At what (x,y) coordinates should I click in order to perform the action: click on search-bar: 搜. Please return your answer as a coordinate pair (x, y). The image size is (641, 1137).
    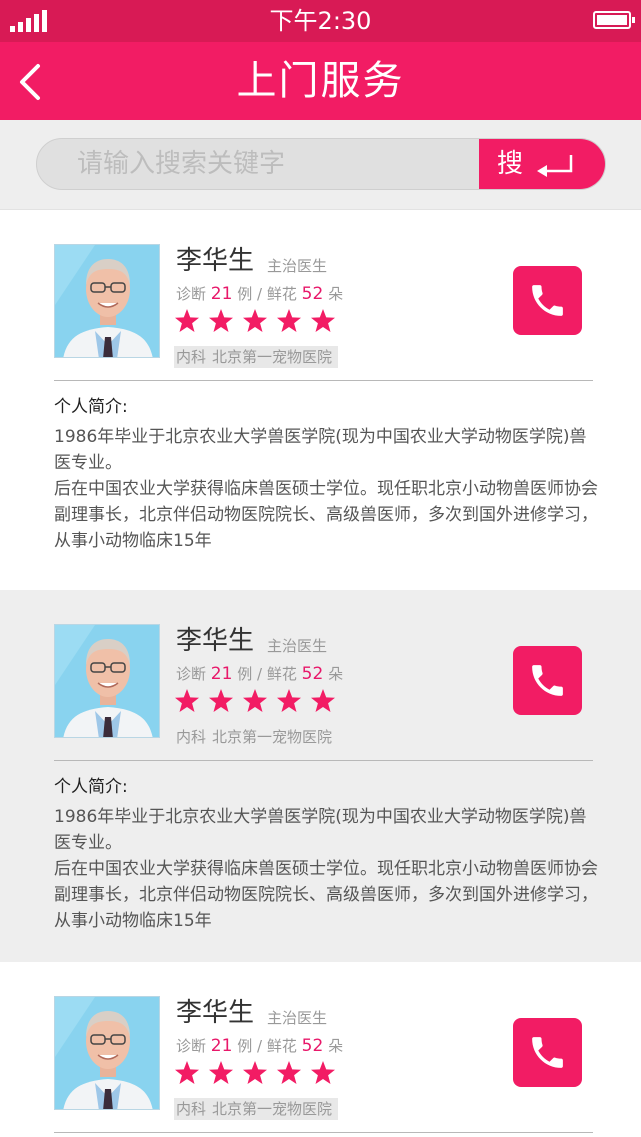
    Looking at the image, I should click on (320, 165).